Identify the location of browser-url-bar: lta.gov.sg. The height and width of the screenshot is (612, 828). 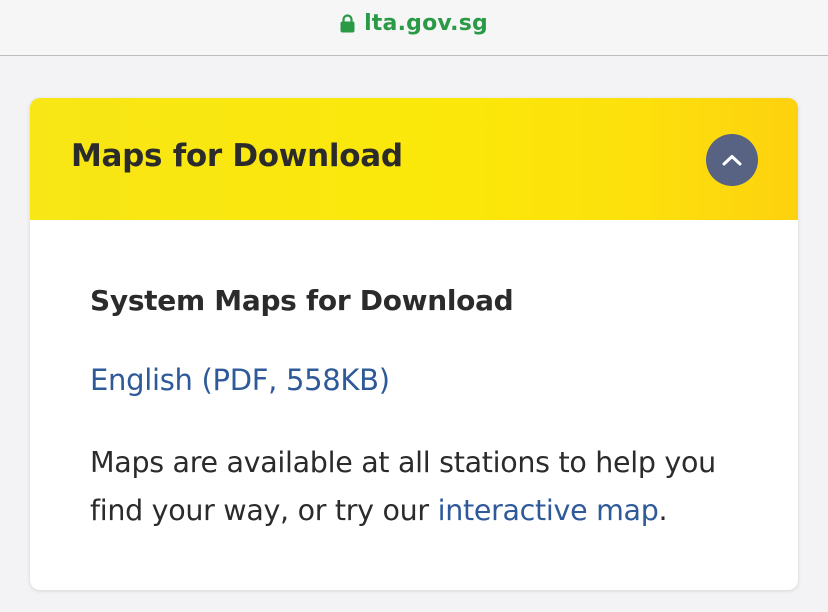
(414, 28).